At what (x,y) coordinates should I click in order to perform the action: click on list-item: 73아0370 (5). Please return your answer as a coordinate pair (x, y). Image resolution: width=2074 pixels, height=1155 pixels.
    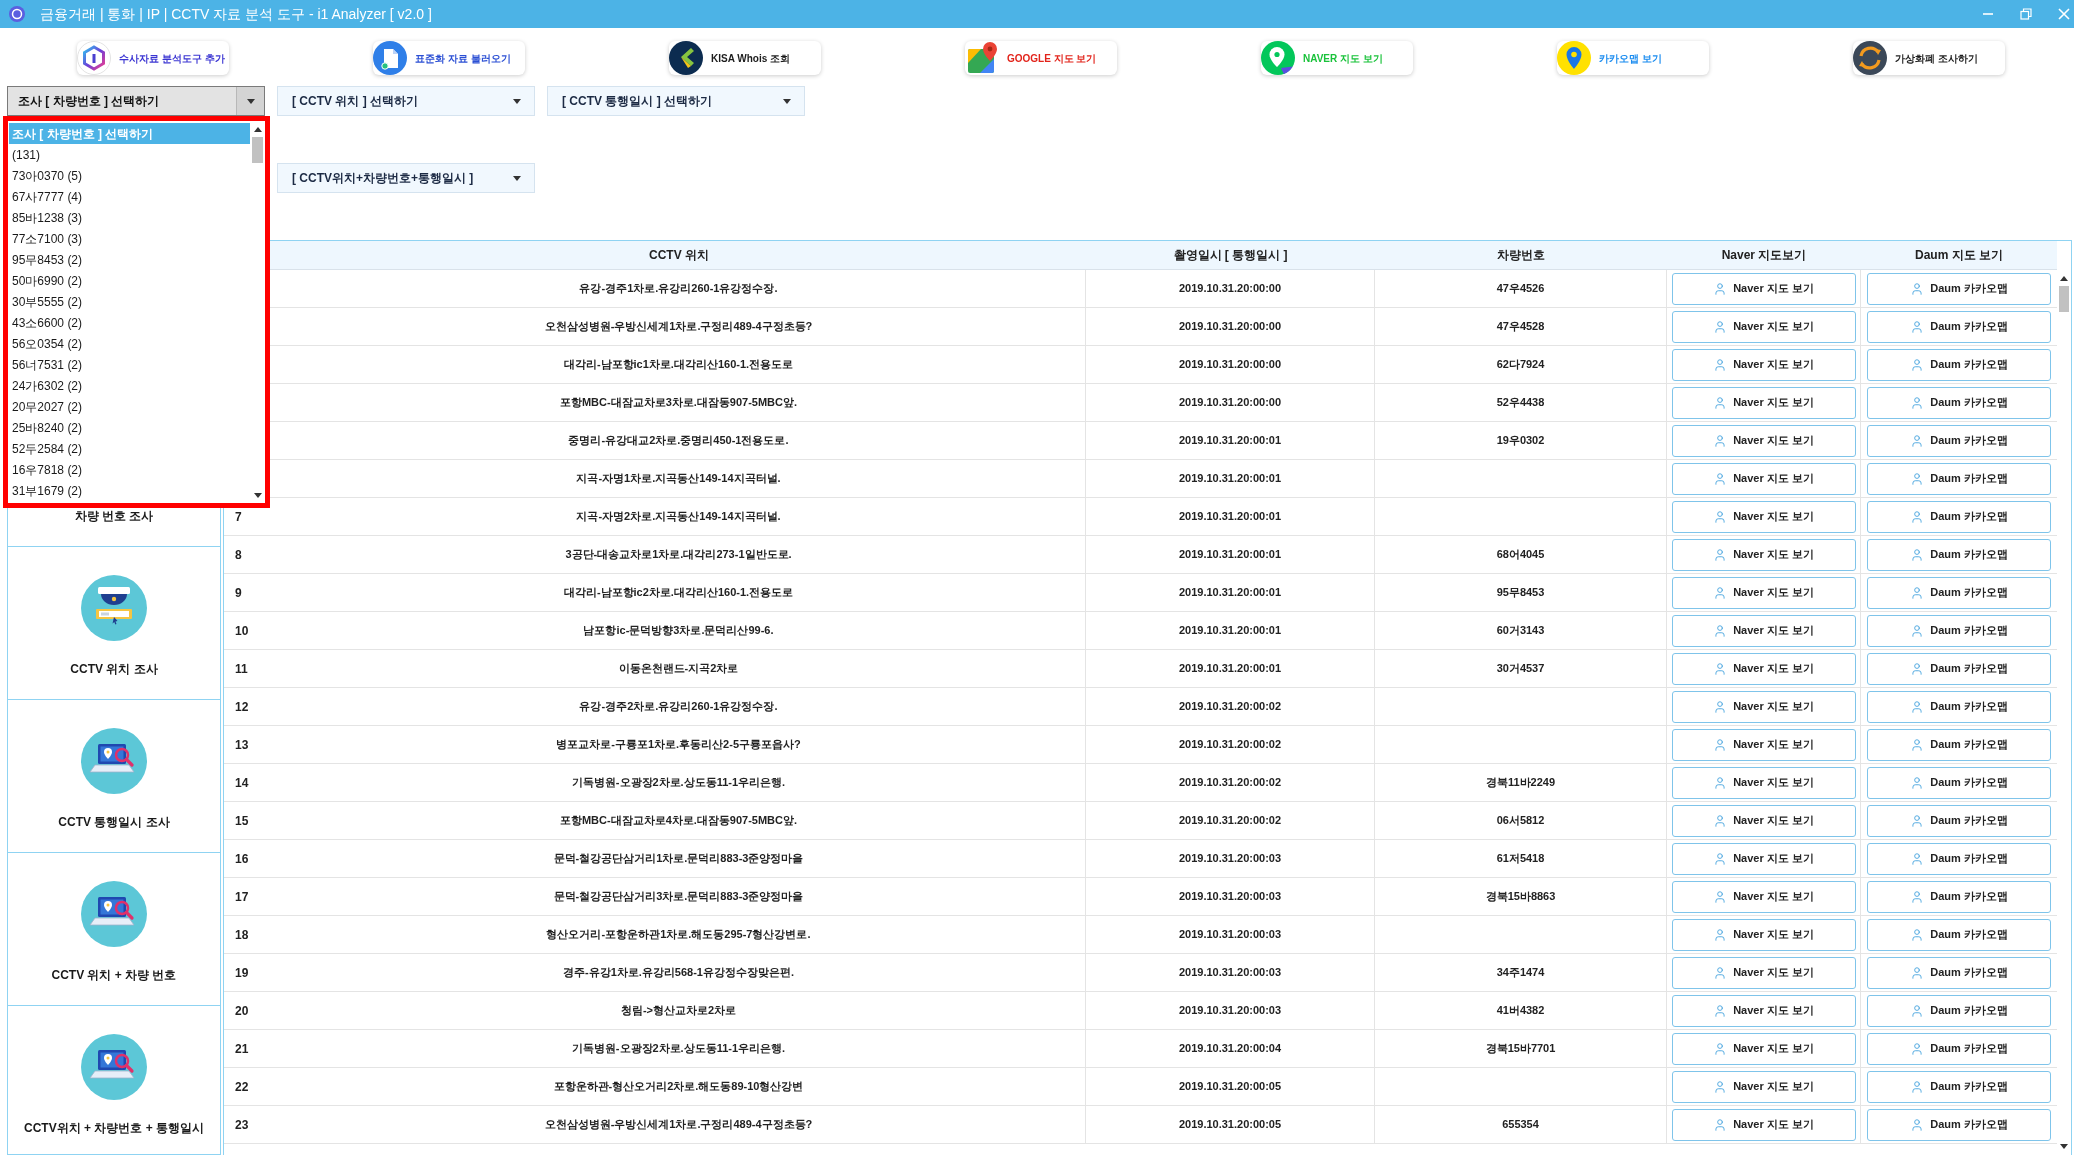
    Looking at the image, I should click on (129, 175).